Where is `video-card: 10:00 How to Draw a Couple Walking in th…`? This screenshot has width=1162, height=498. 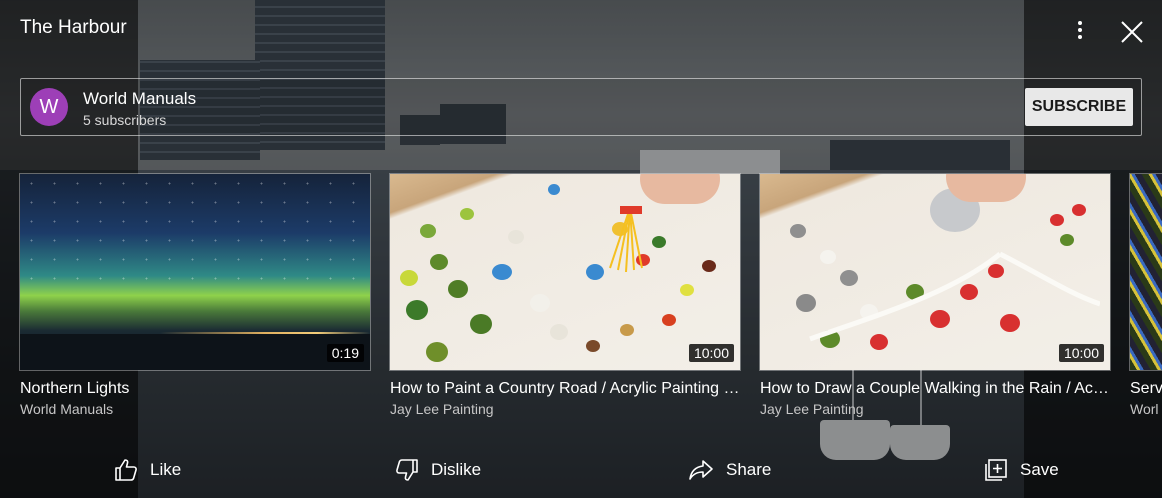
video-card: 10:00 How to Draw a Couple Walking in th… is located at coordinates (935, 295).